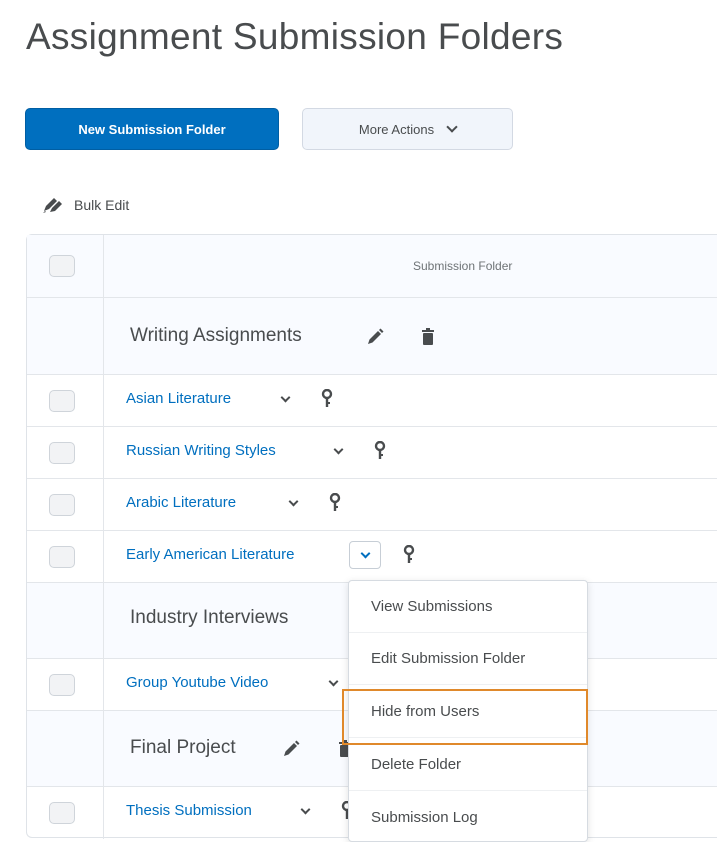  Describe the element at coordinates (52, 205) in the screenshot. I see `pencils-icon` at that location.